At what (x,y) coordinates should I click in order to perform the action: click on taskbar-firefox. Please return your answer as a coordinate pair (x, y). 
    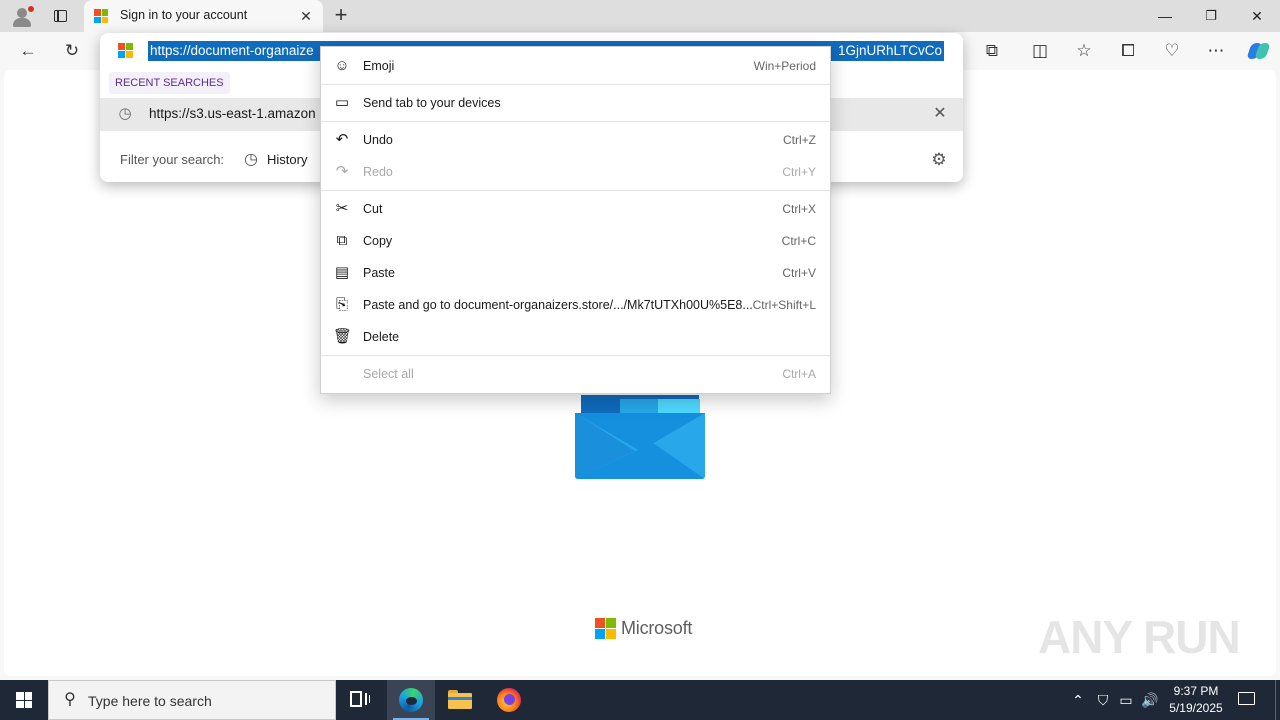
    Looking at the image, I should click on (509, 700).